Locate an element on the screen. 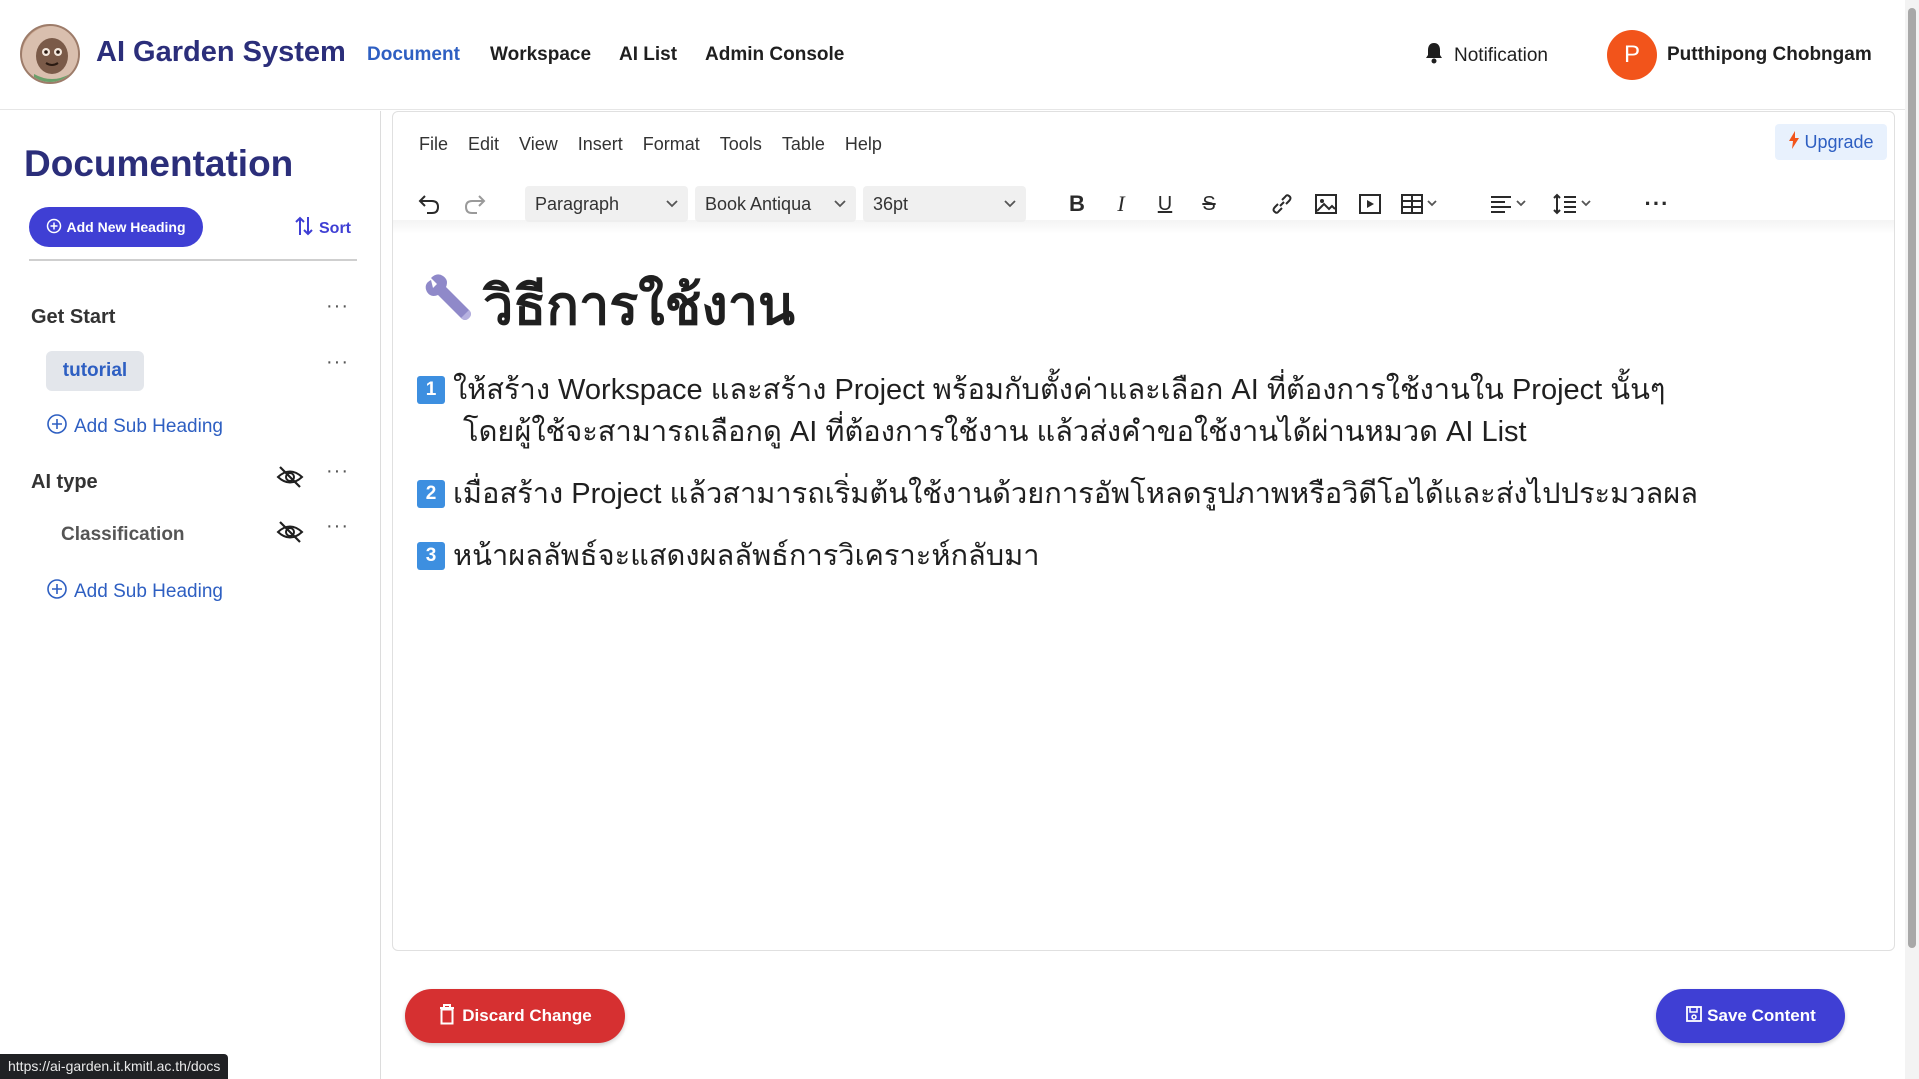 The image size is (1919, 1079). user-name: Putthipong Chobngam is located at coordinates (1769, 55).